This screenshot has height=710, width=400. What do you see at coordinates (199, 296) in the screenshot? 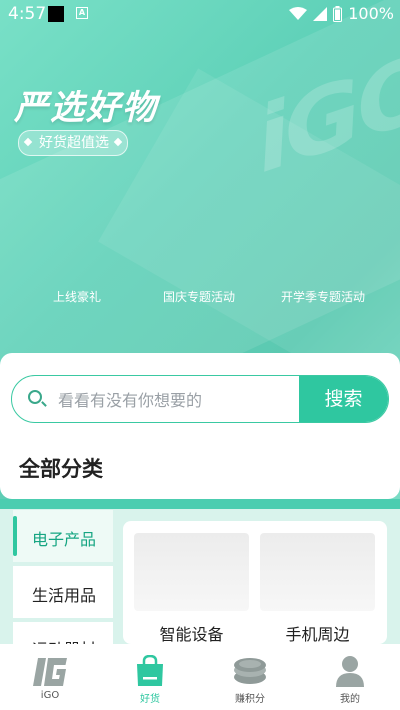
I see `promo-tab: 国庆专题活动` at bounding box center [199, 296].